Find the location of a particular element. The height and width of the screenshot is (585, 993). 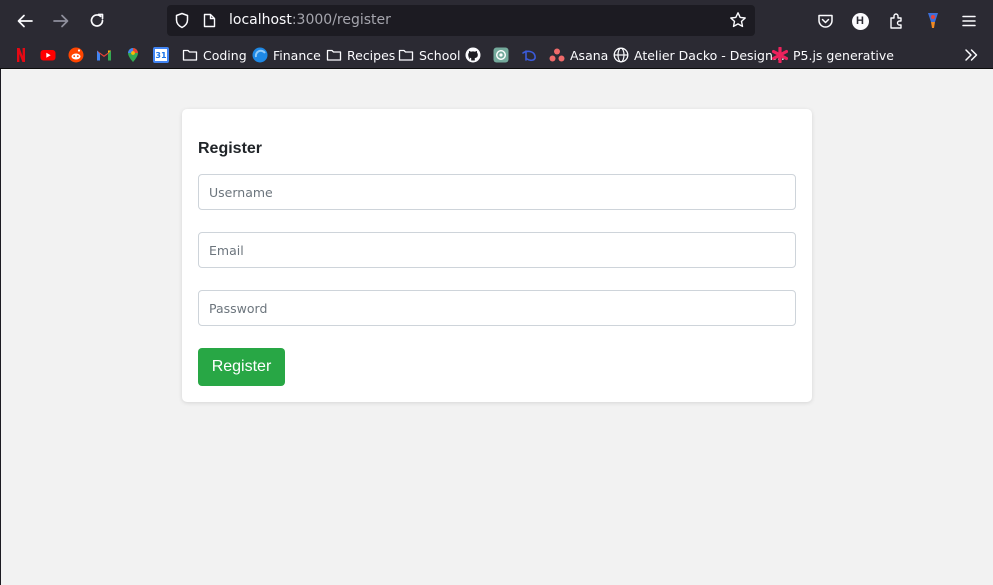

bookmarks-overflow-button is located at coordinates (971, 55).